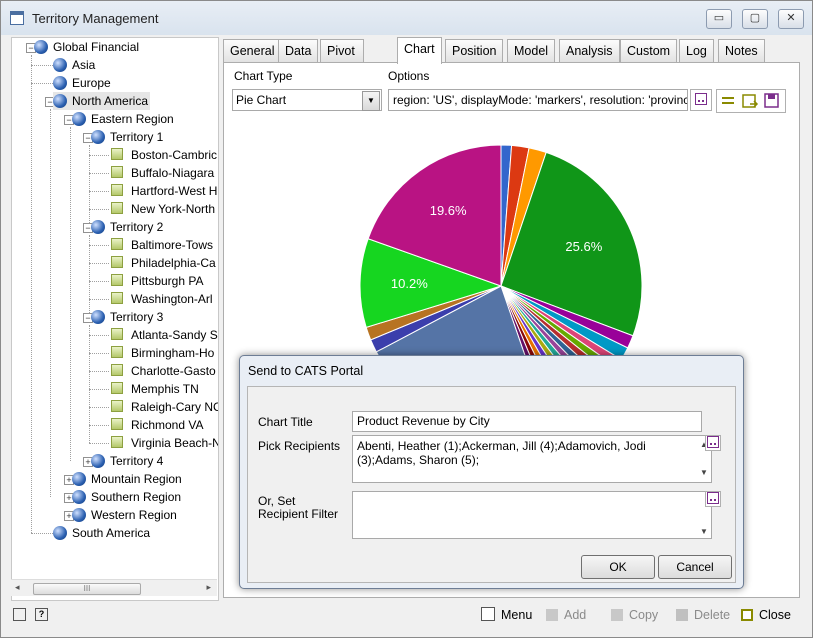 This screenshot has height=638, width=813. I want to click on tree-leaf: Charlotte-Gasto, so click(163, 371).